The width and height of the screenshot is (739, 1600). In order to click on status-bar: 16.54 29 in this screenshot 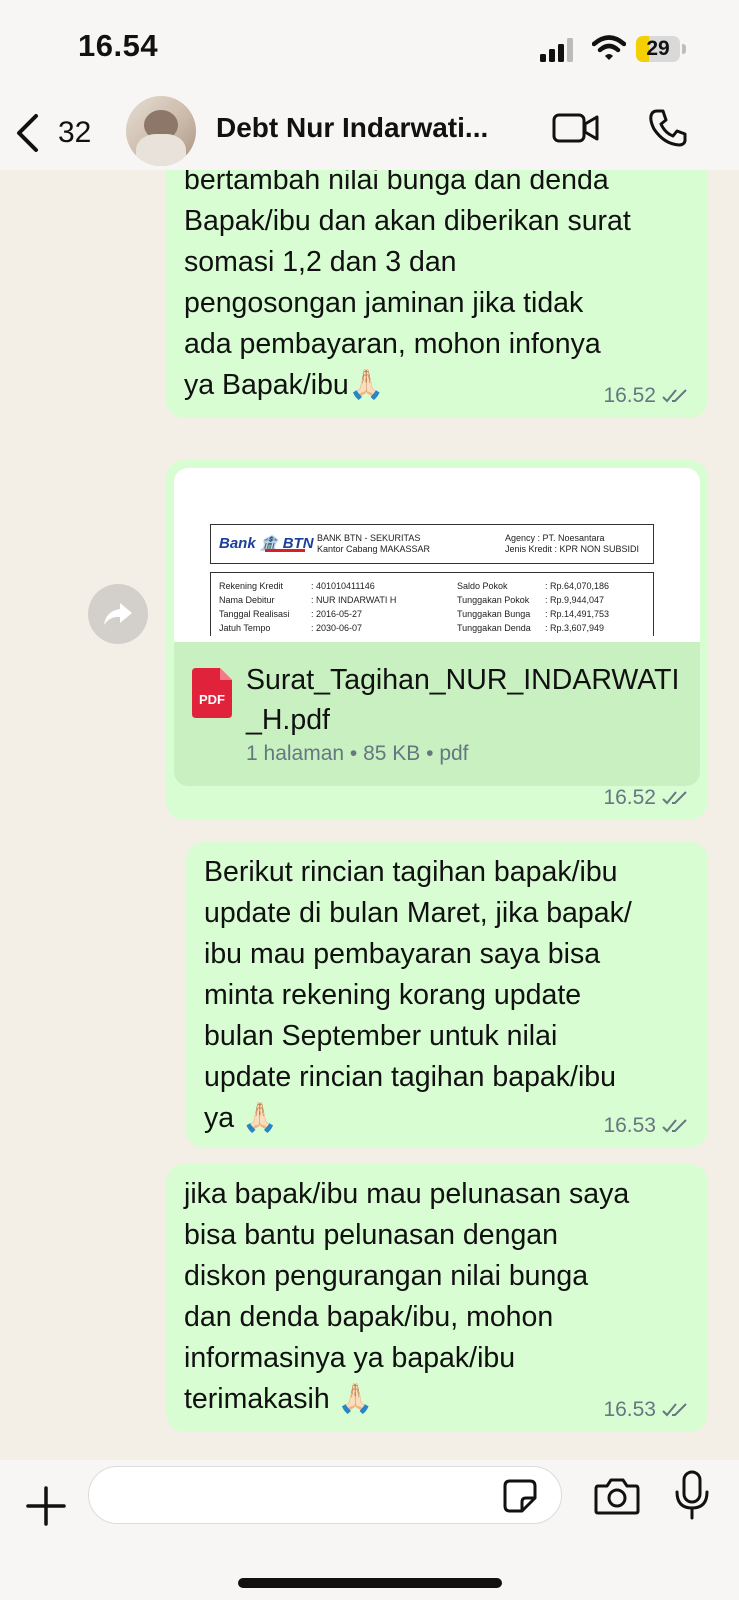, I will do `click(369, 48)`.